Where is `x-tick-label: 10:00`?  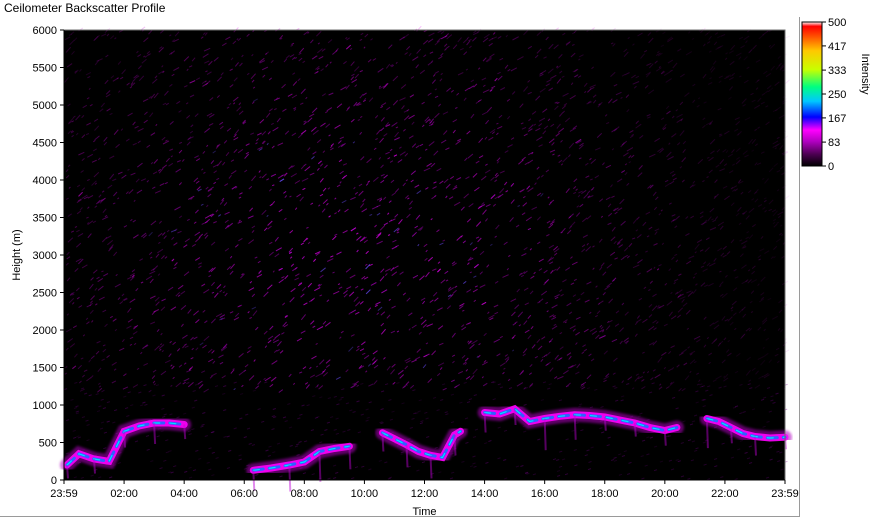
x-tick-label: 10:00 is located at coordinates (365, 494).